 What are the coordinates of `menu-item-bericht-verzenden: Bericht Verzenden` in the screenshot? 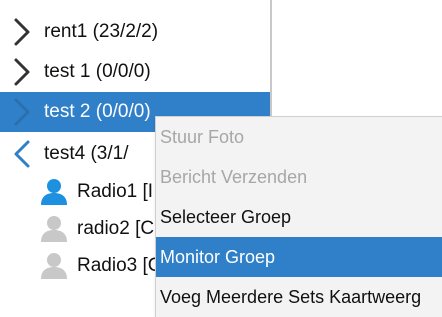 It's located at (299, 177).